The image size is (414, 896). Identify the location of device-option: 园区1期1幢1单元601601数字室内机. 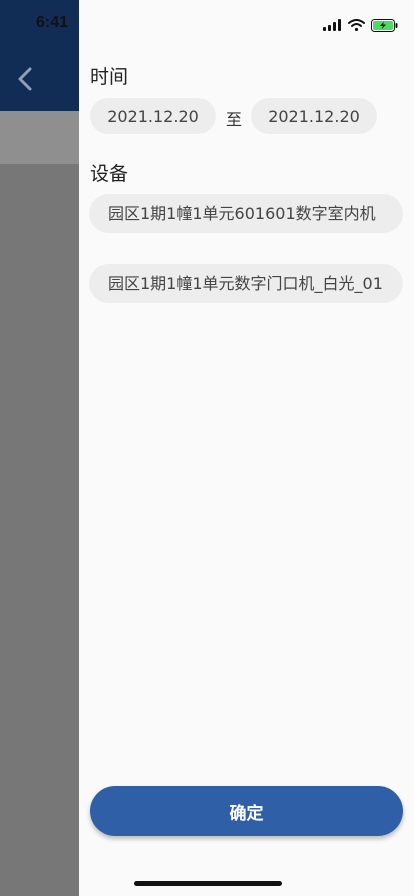
(246, 213).